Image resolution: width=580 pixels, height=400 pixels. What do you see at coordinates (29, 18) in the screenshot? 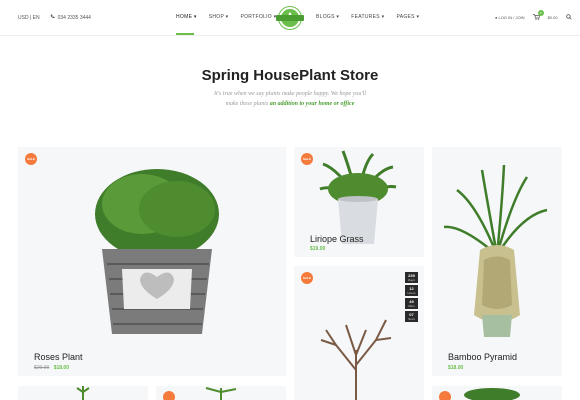
I see `currency-language-selector: USD | EN` at bounding box center [29, 18].